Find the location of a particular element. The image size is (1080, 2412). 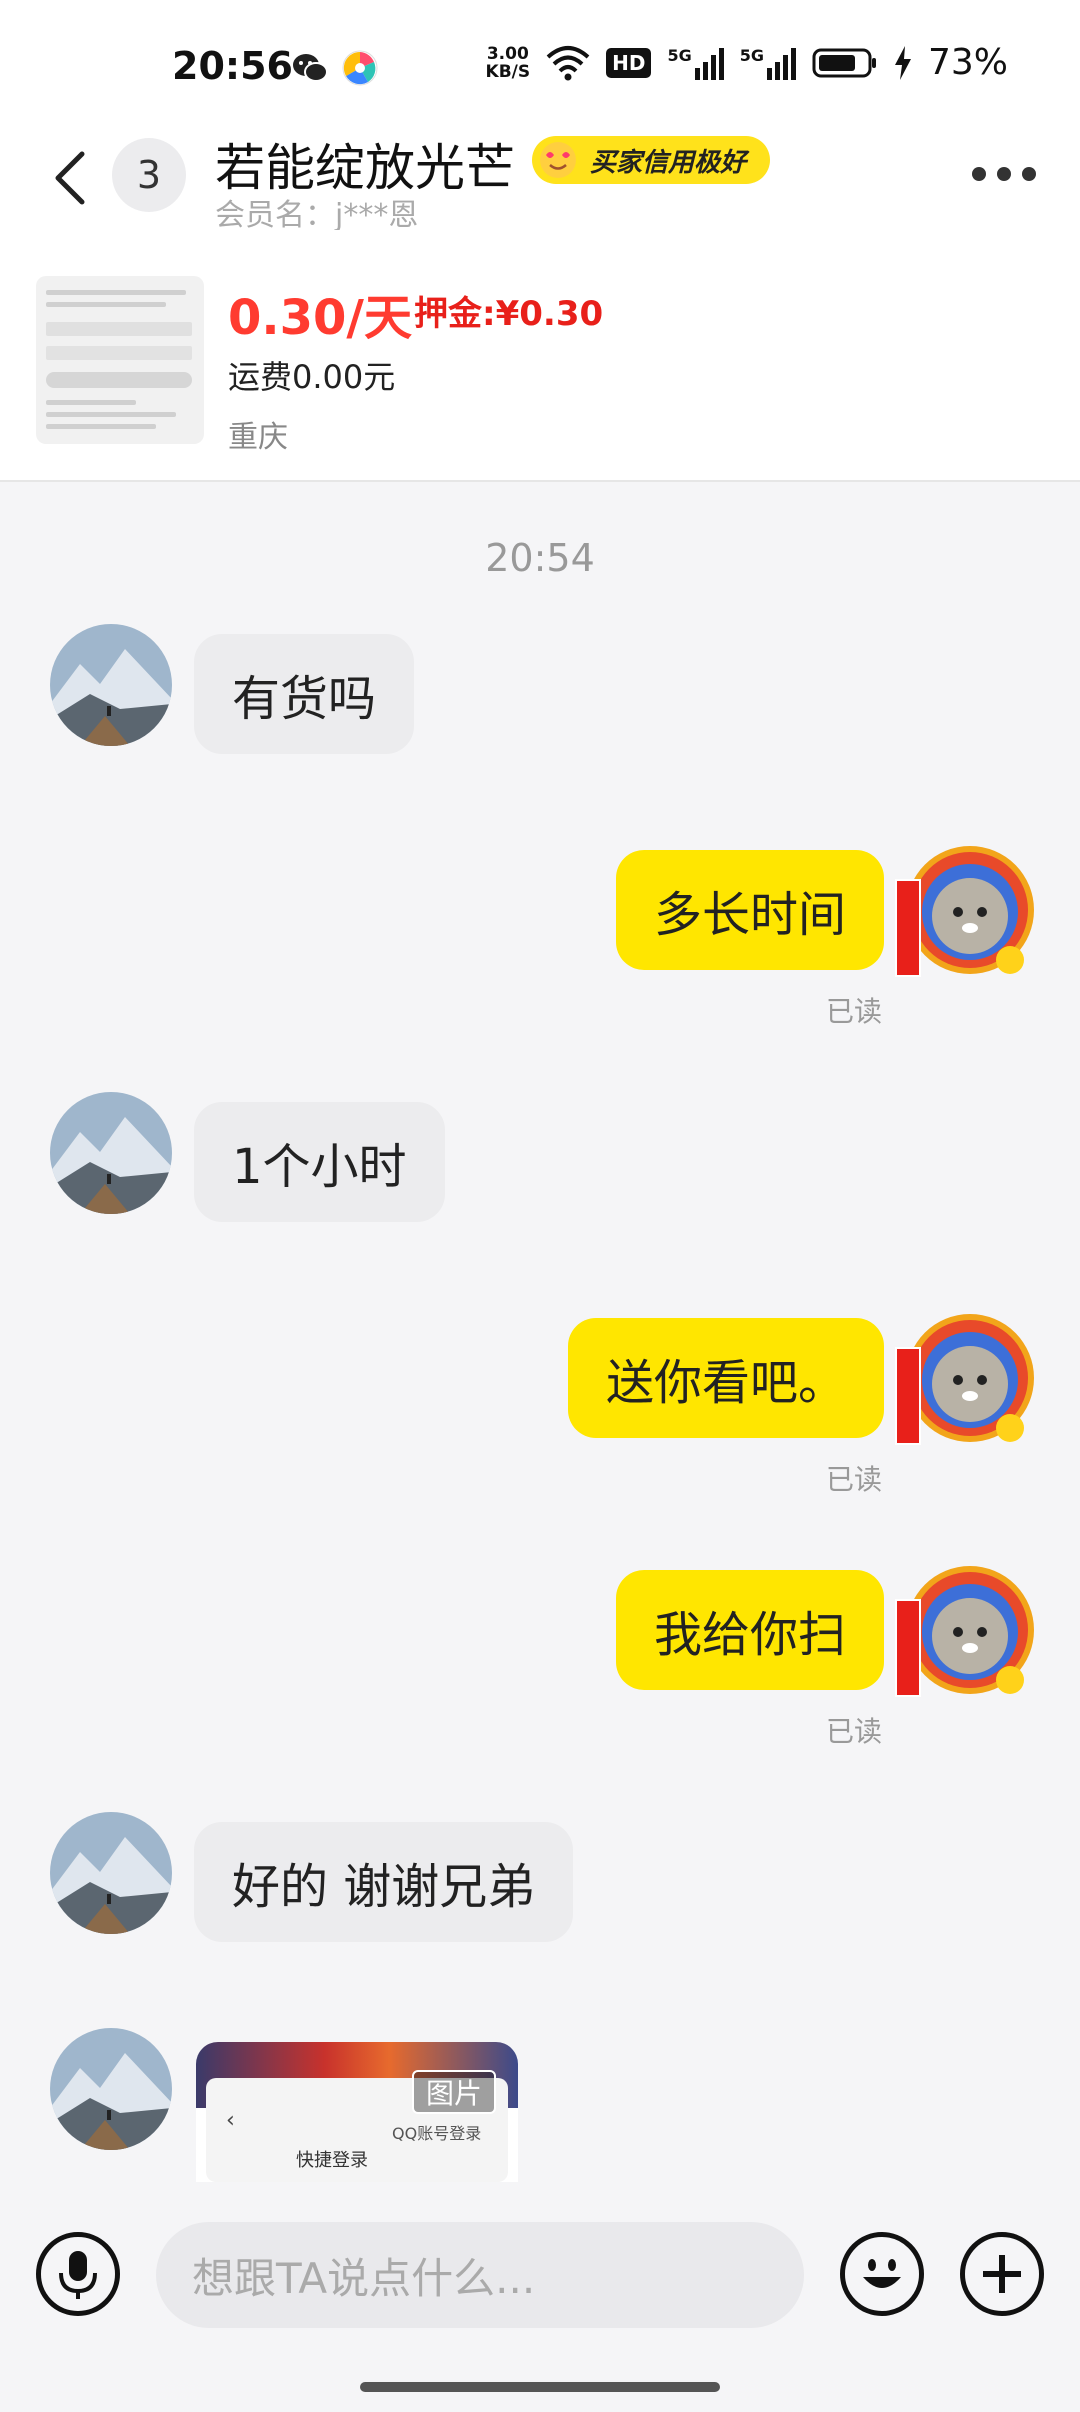

home-indicator is located at coordinates (540, 2387).